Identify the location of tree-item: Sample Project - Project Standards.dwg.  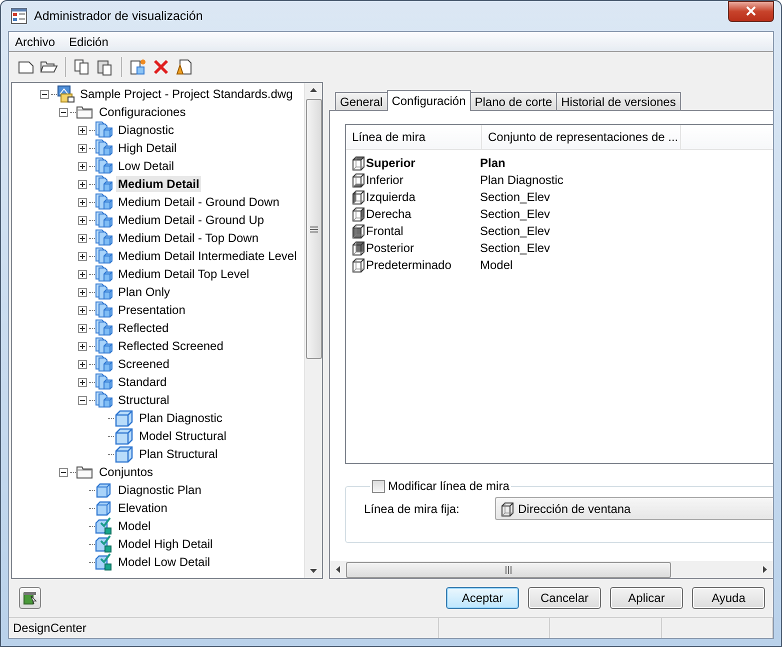
(186, 94).